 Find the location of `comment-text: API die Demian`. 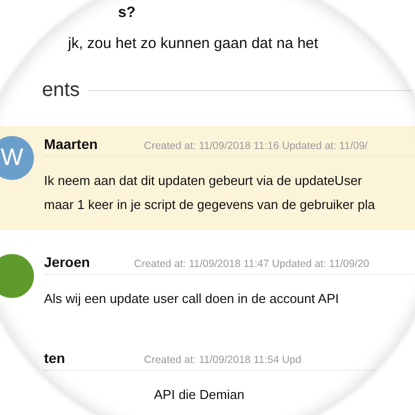

comment-text: API die Demian is located at coordinates (200, 395).